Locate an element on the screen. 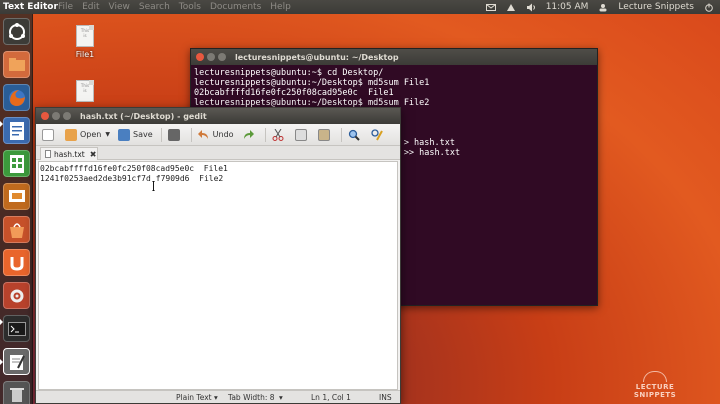 Image resolution: width=720 pixels, height=404 pixels. power-icon is located at coordinates (709, 7).